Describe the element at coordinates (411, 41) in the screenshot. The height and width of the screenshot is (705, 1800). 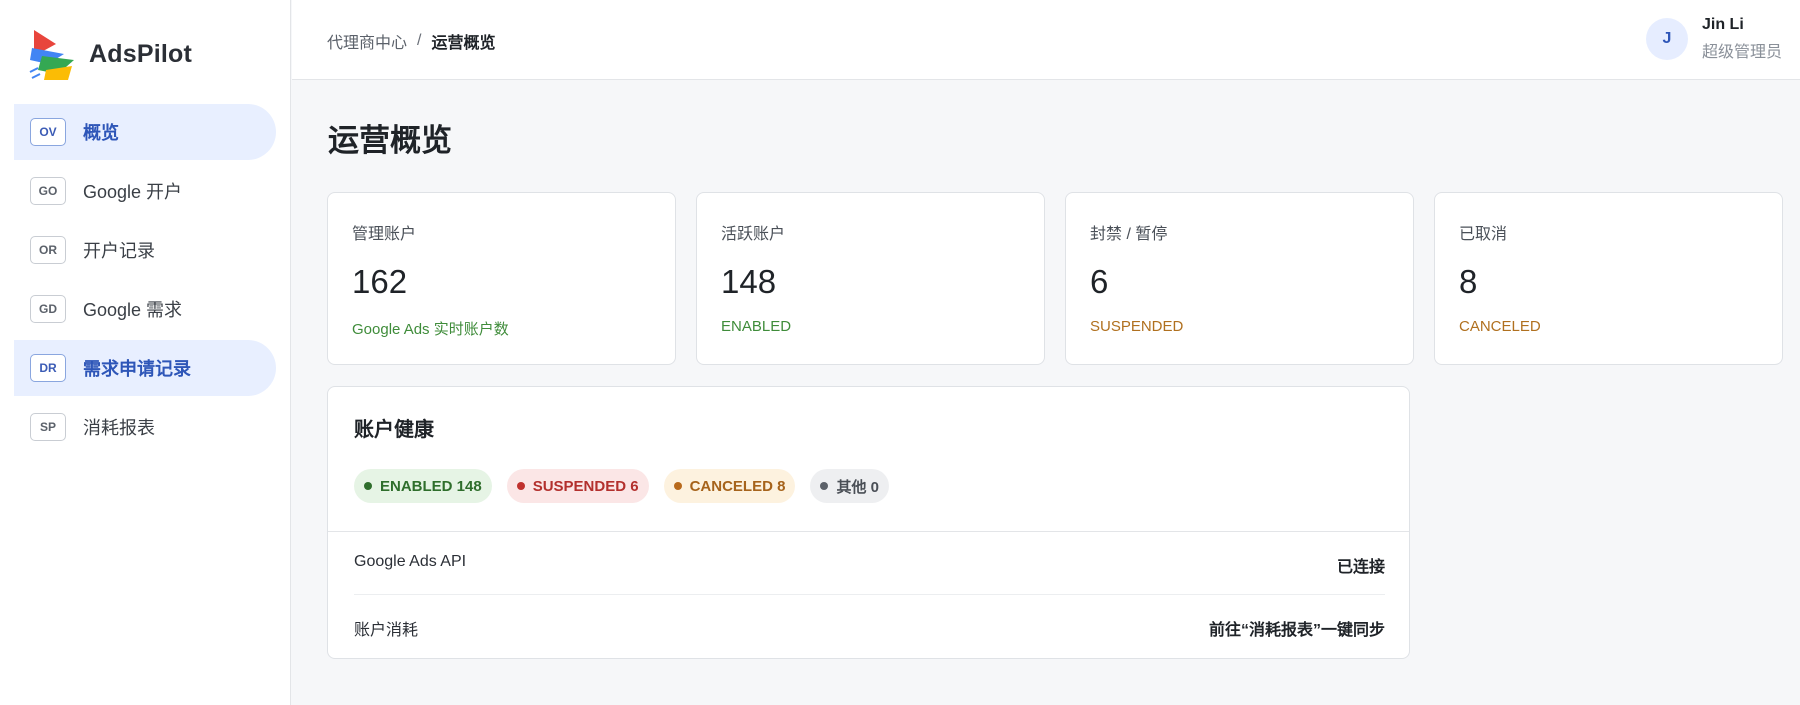
I see `breadcrumb: 代理商中心 / 运营概览` at that location.